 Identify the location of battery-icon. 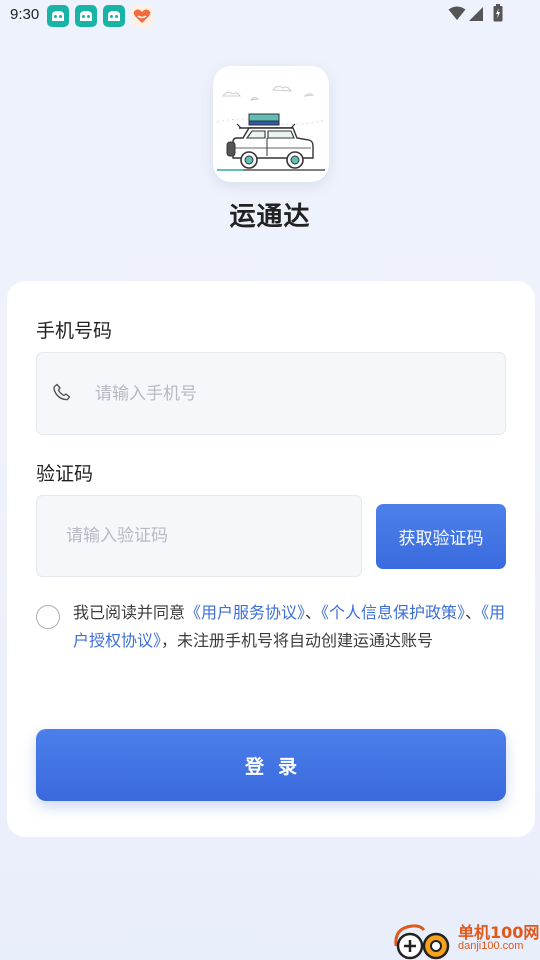
(498, 13).